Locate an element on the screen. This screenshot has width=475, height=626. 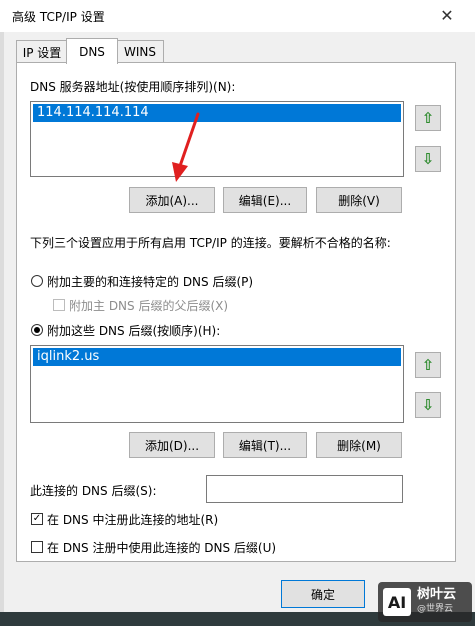
suffix-move-down-button: ⇩ is located at coordinates (428, 405).